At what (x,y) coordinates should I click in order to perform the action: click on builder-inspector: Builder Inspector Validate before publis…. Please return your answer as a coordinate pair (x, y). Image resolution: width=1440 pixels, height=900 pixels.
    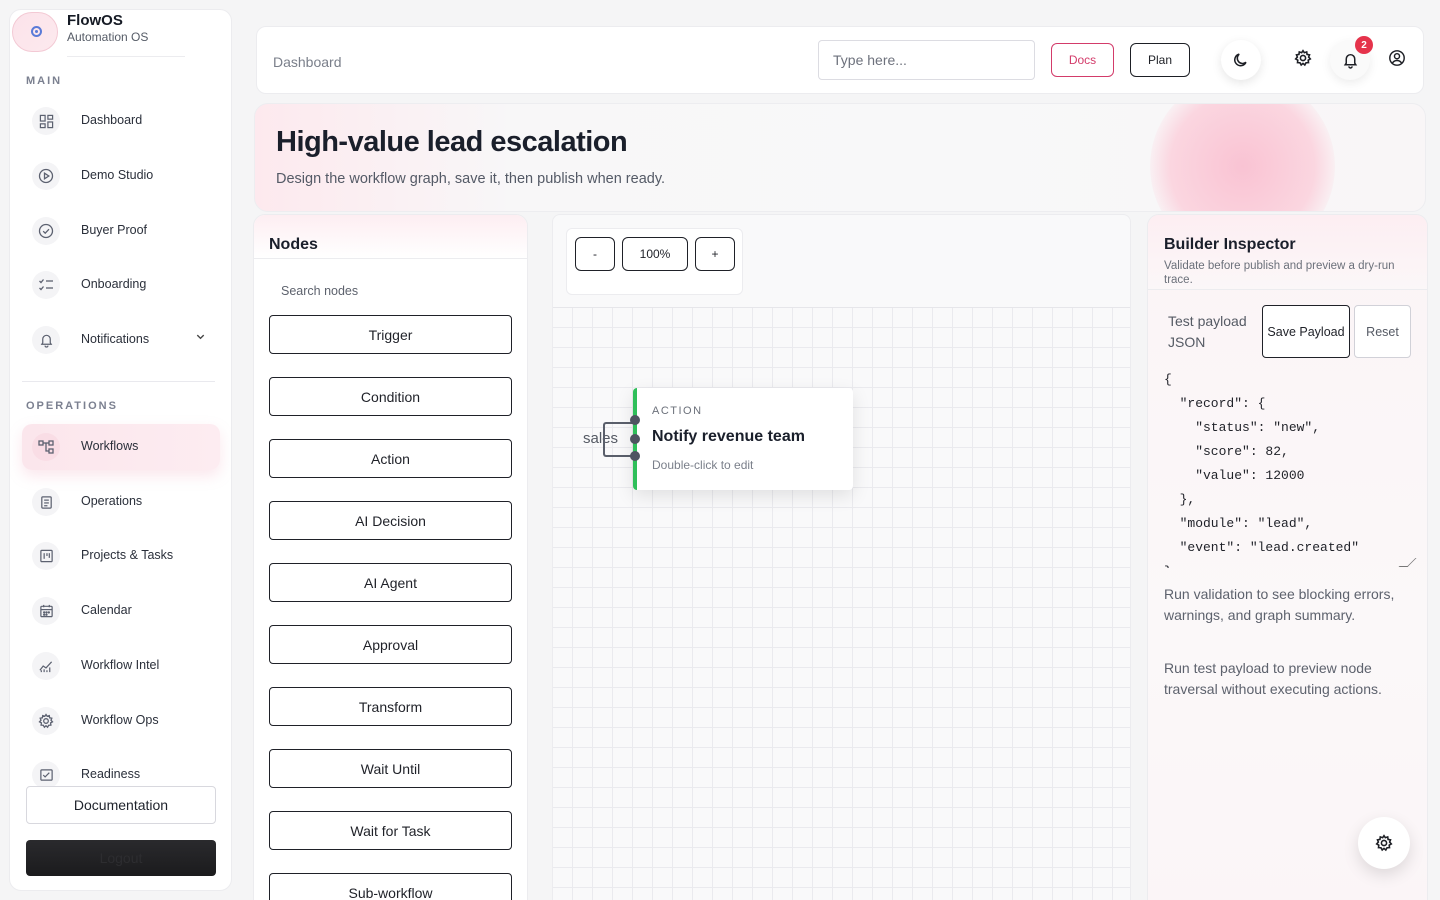
    Looking at the image, I should click on (1287, 557).